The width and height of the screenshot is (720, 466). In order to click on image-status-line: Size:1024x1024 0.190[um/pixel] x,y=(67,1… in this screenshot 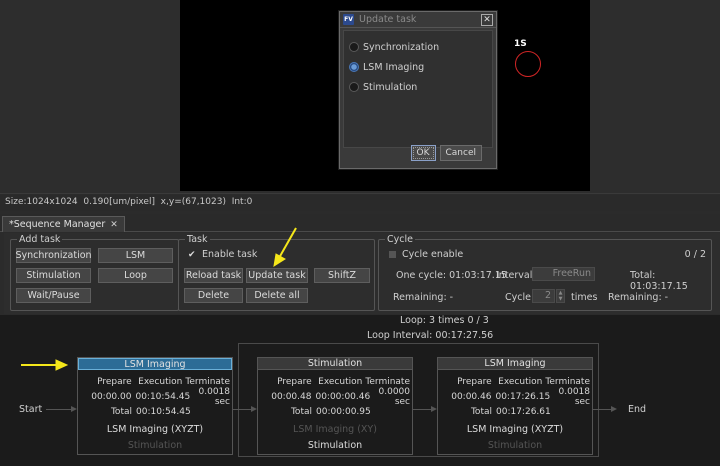, I will do `click(360, 203)`.